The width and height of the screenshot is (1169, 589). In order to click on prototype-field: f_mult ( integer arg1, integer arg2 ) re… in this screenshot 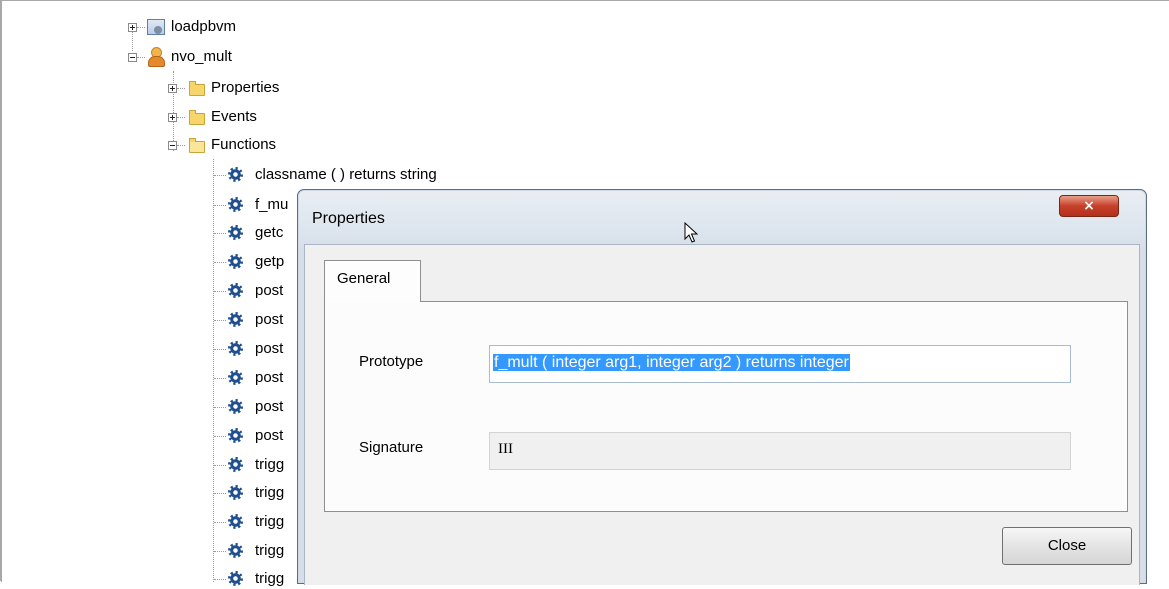, I will do `click(780, 364)`.